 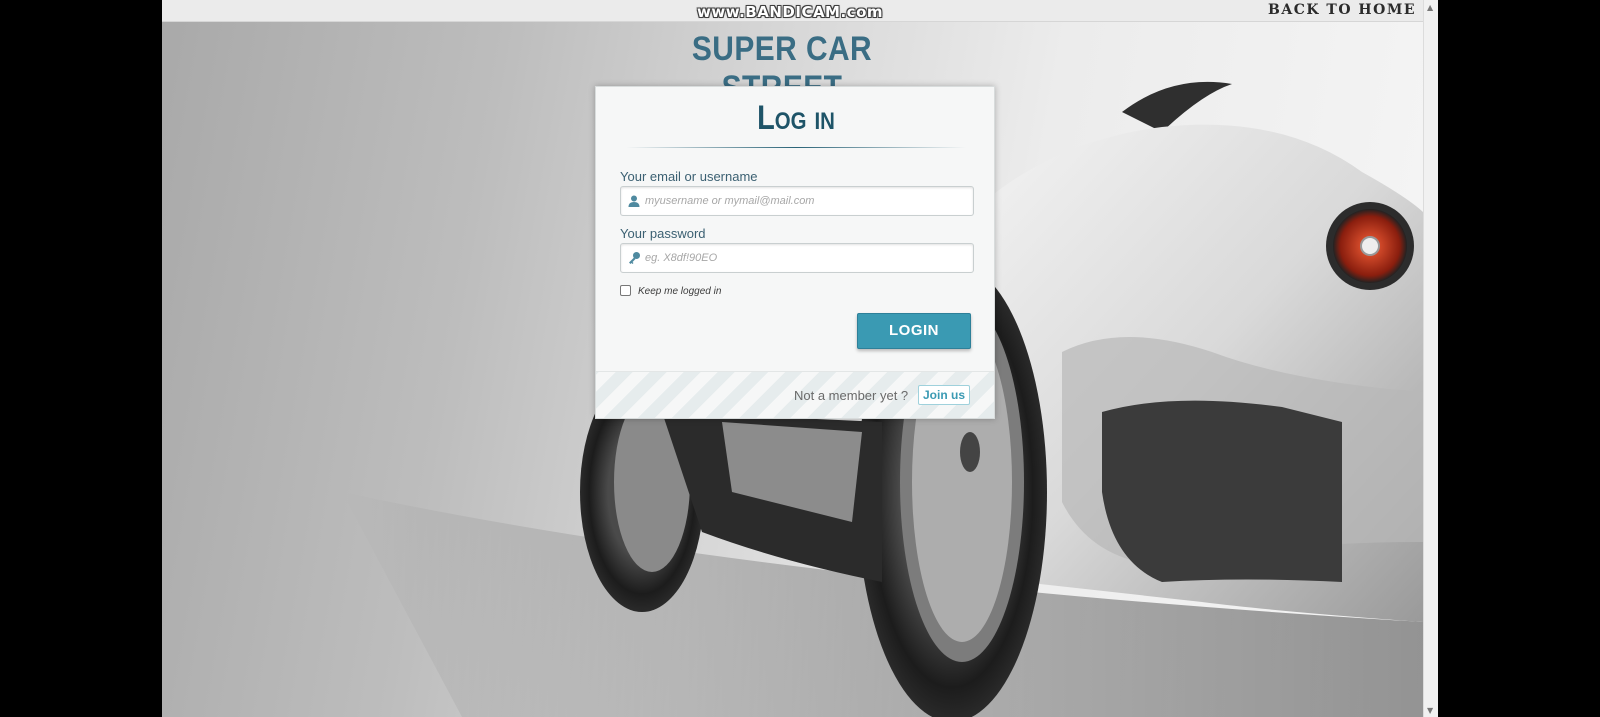 I want to click on password-field-box, so click(x=797, y=258).